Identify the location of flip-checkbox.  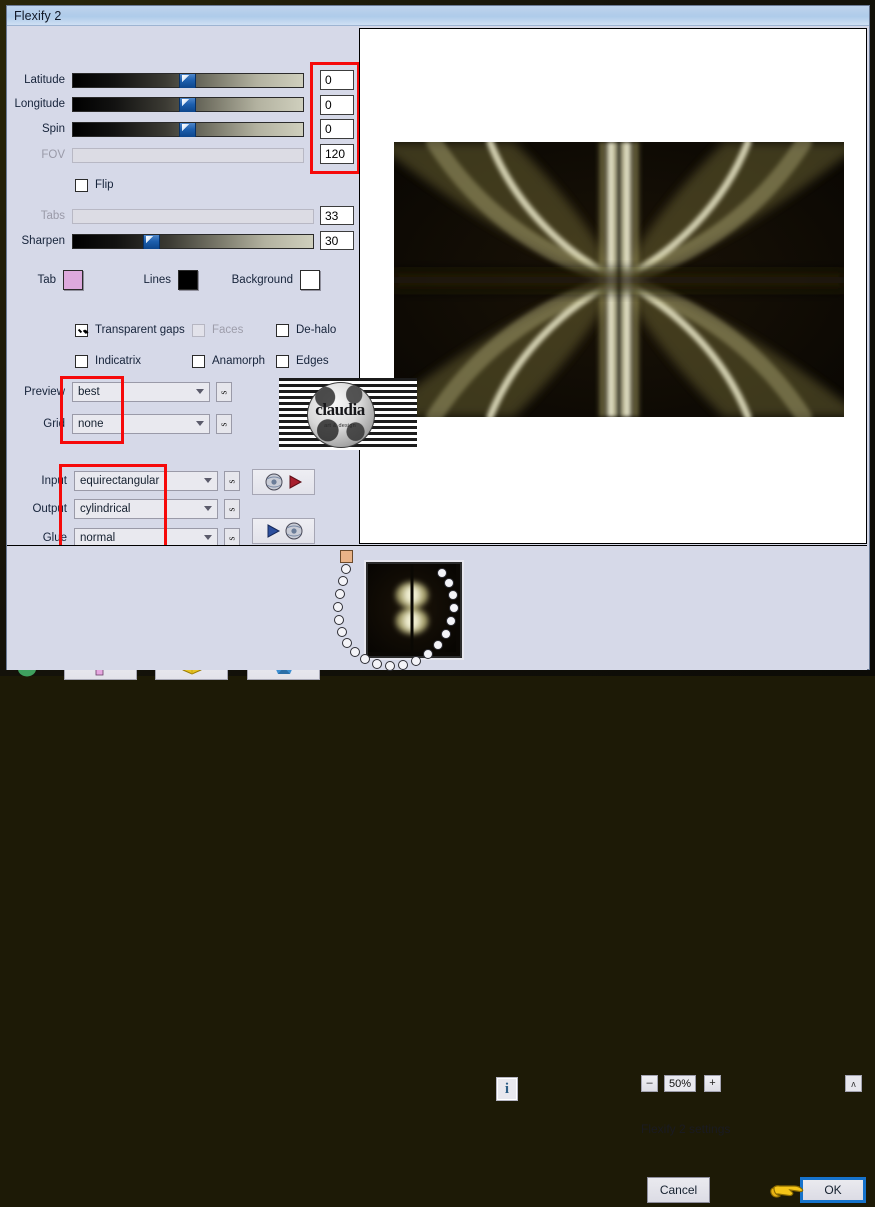
(81, 185).